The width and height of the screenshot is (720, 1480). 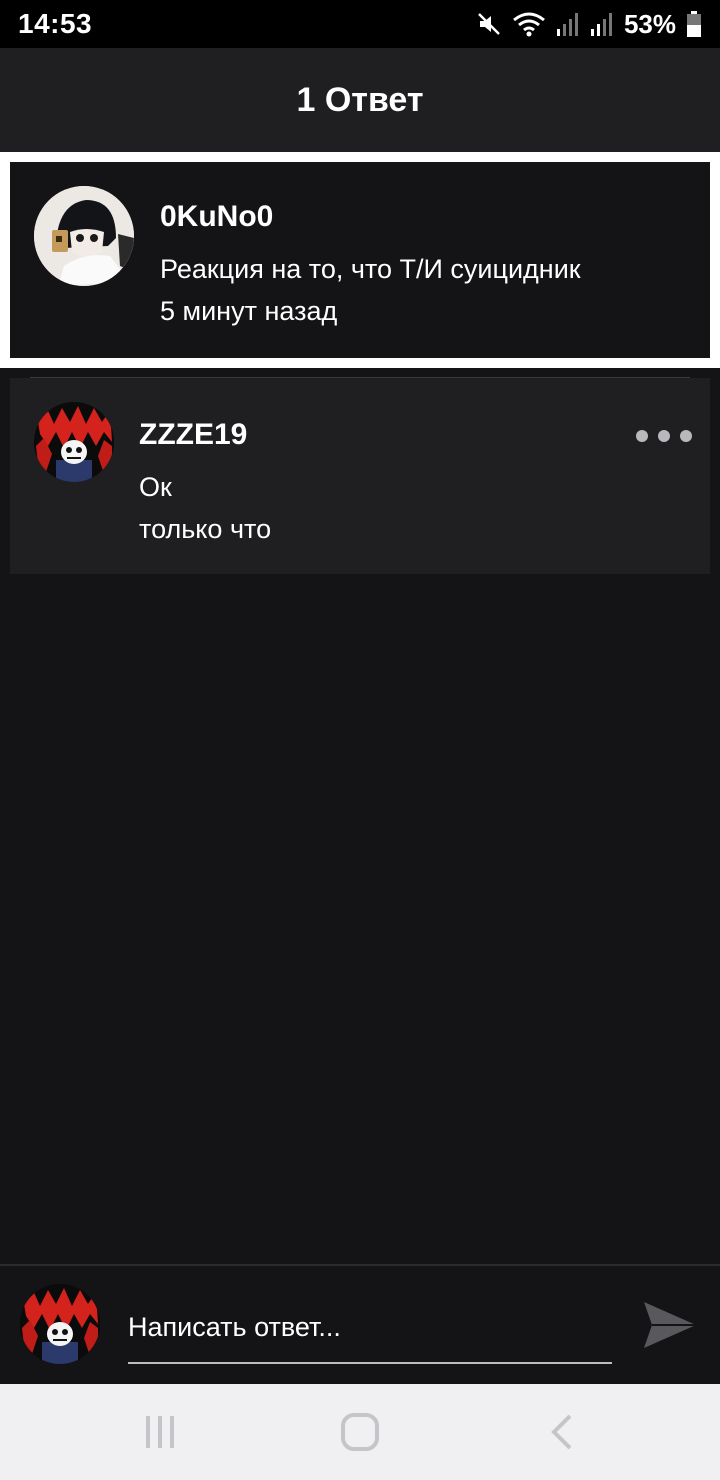 I want to click on status-time: 14:53, so click(x=55, y=23).